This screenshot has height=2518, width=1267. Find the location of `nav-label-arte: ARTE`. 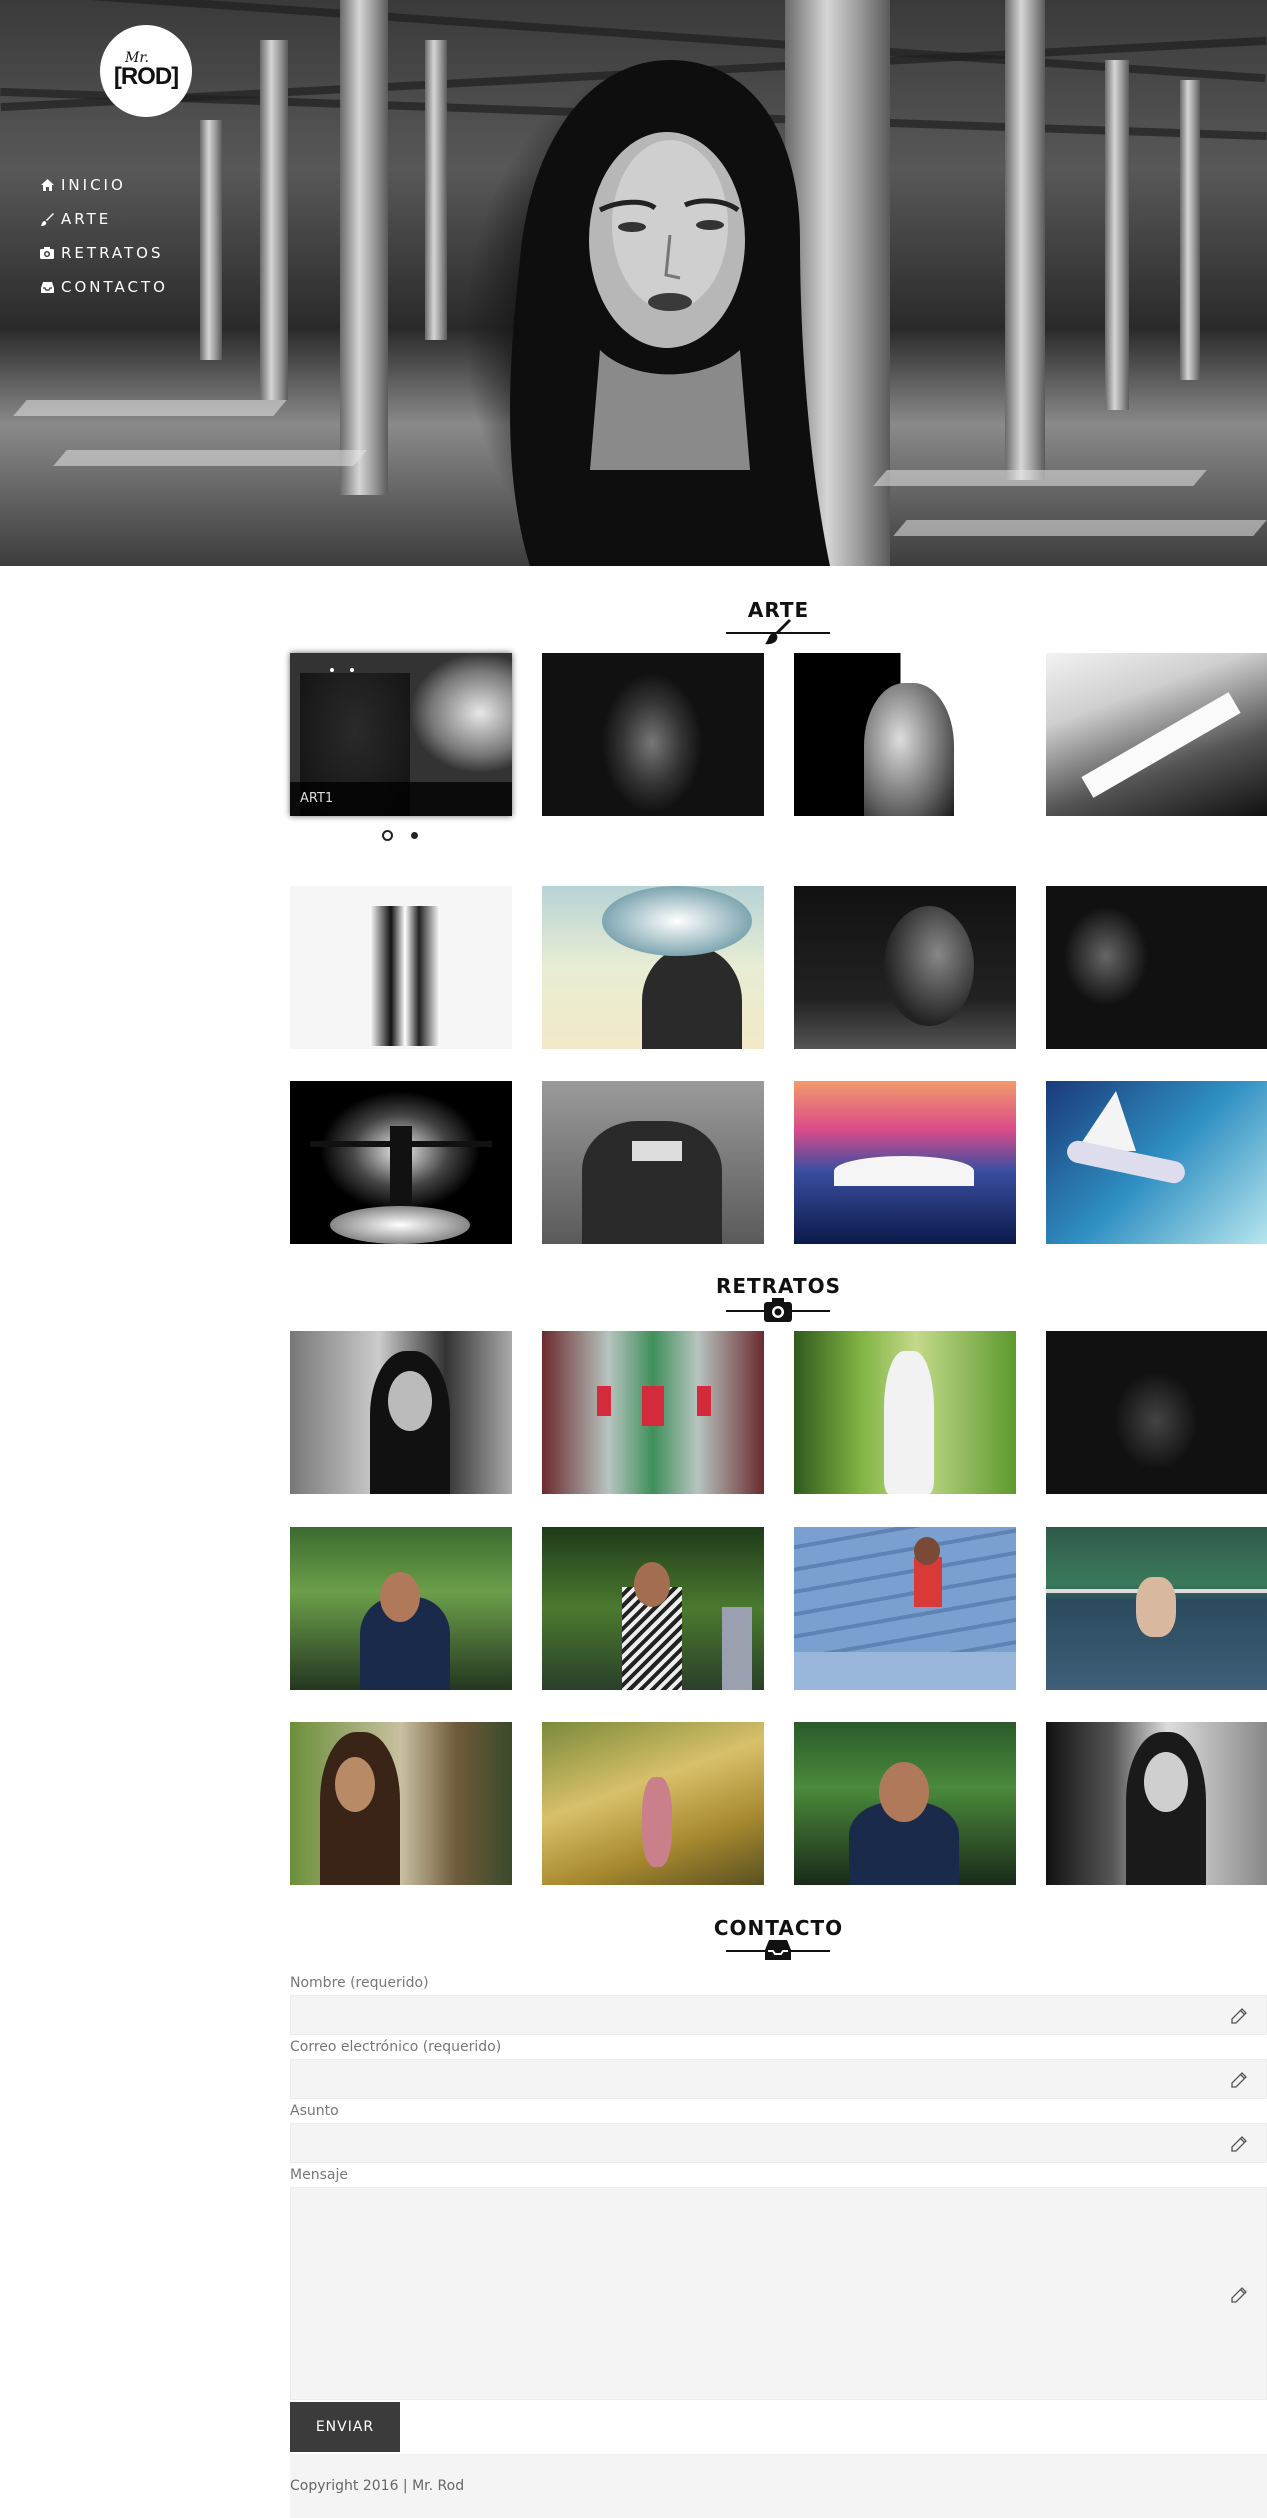

nav-label-arte: ARTE is located at coordinates (86, 219).